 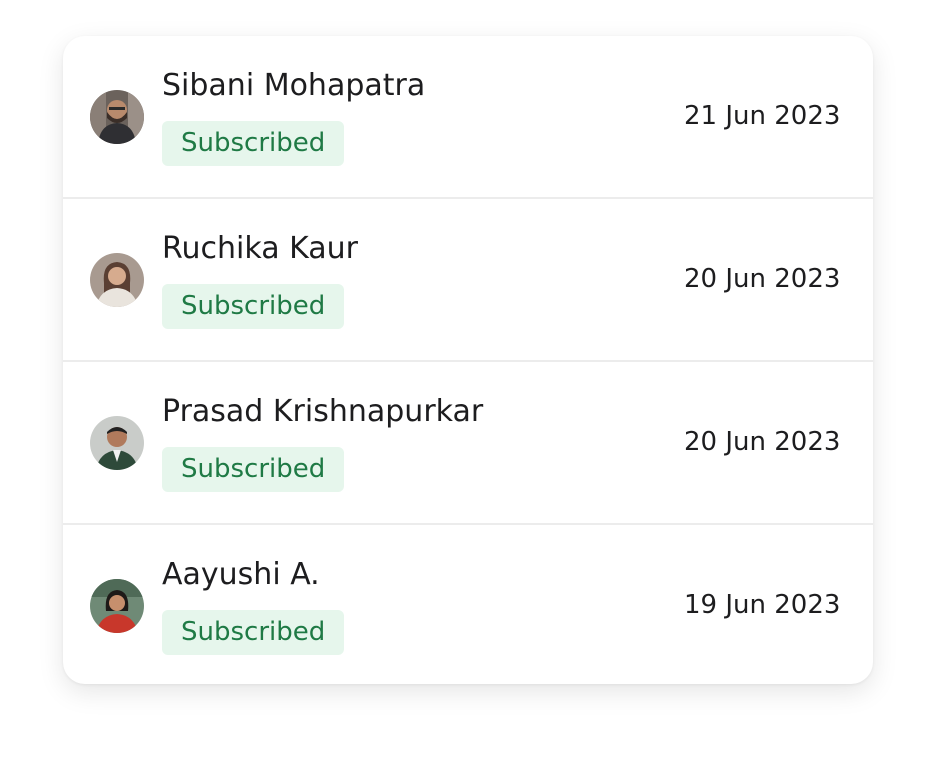 What do you see at coordinates (241, 574) in the screenshot?
I see `subscriber-name: Aayushi A.` at bounding box center [241, 574].